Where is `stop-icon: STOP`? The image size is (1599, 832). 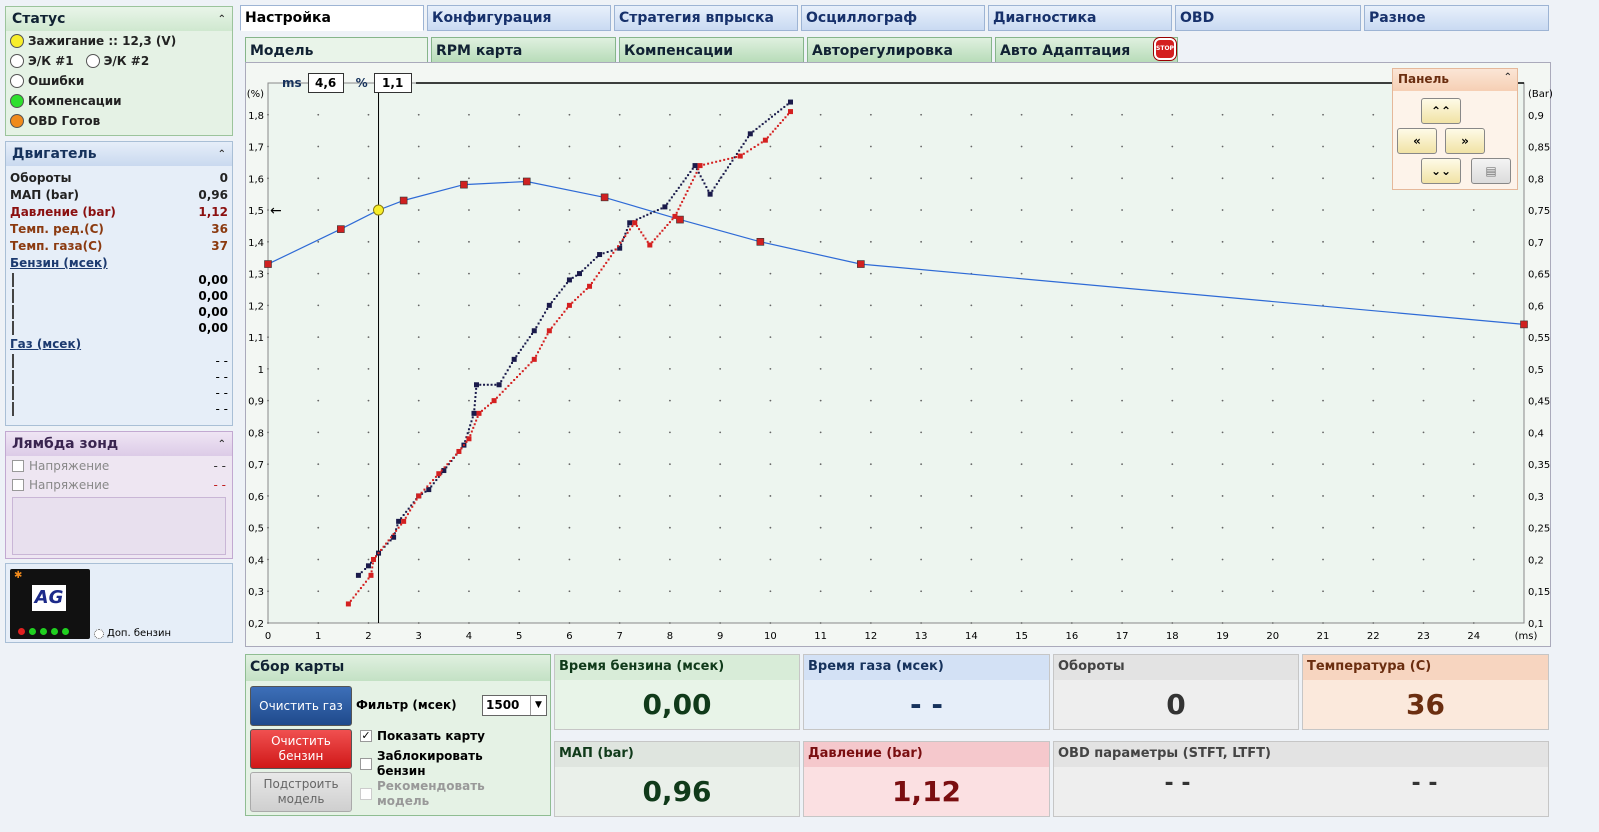
stop-icon: STOP is located at coordinates (1165, 49).